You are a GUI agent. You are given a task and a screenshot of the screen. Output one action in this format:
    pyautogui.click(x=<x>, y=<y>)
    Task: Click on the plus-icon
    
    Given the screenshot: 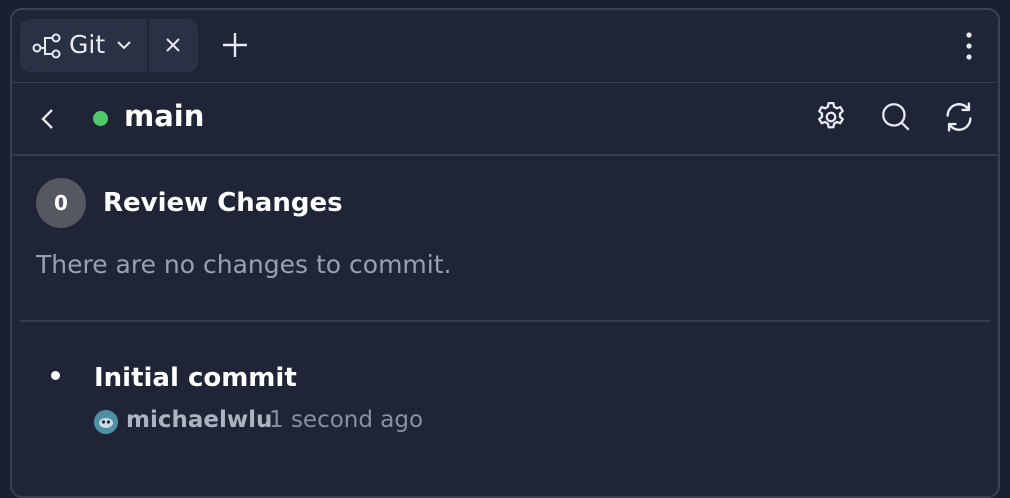 What is the action you would take?
    pyautogui.click(x=235, y=45)
    